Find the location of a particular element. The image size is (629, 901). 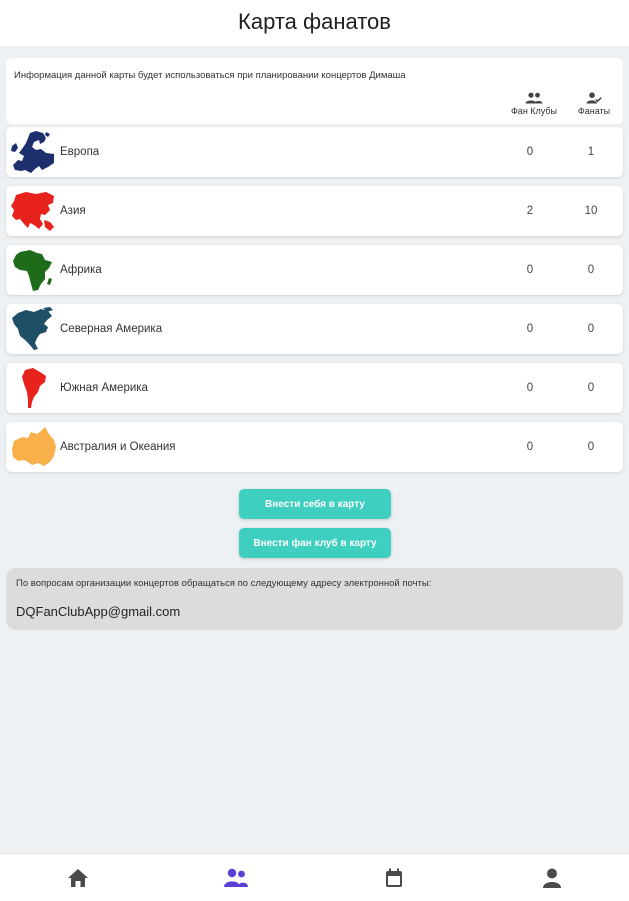

column-header-fans: Фанаты is located at coordinates (594, 104).